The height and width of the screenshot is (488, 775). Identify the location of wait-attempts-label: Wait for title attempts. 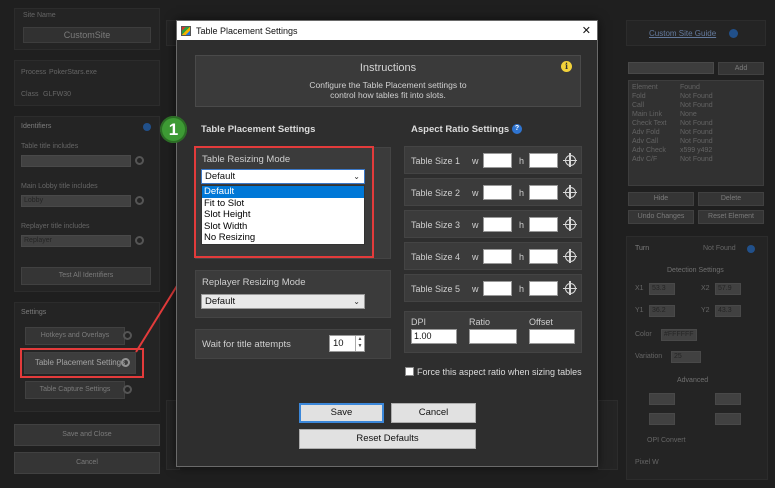
(246, 344).